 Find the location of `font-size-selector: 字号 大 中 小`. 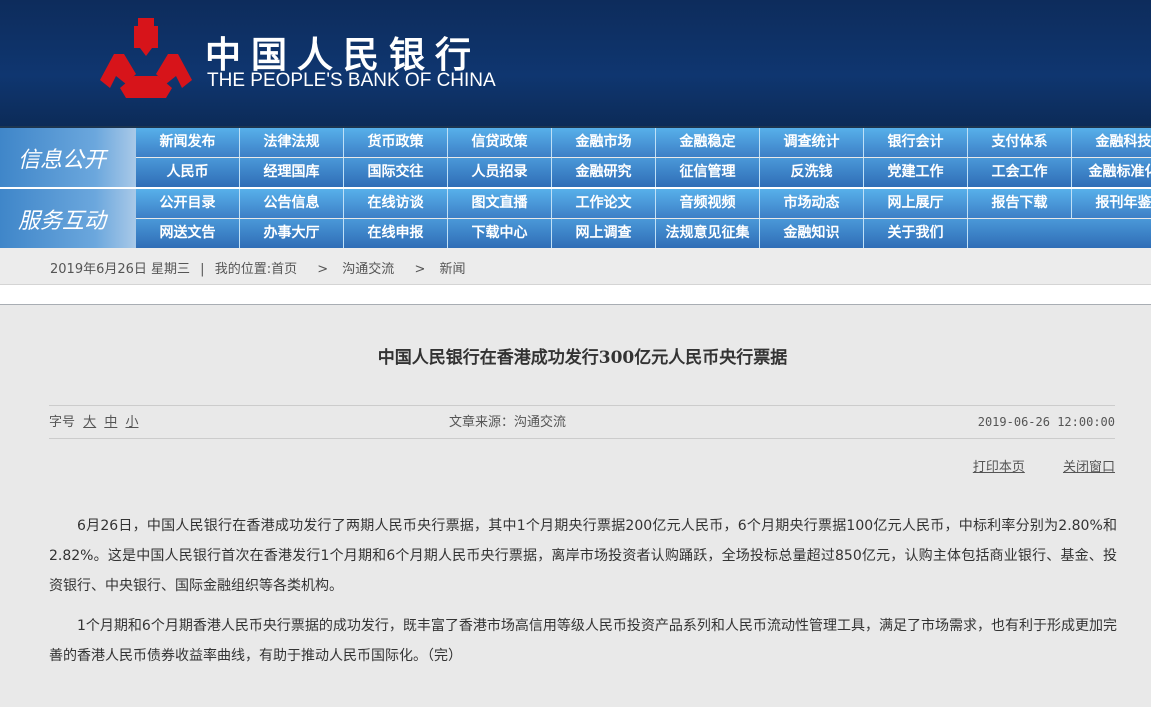

font-size-selector: 字号 大 中 小 is located at coordinates (93, 422).